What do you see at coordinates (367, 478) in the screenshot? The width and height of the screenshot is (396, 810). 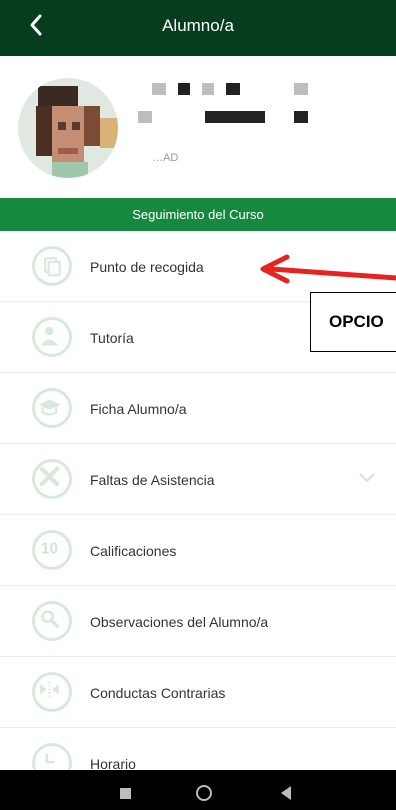 I see `chevron-down-icon` at bounding box center [367, 478].